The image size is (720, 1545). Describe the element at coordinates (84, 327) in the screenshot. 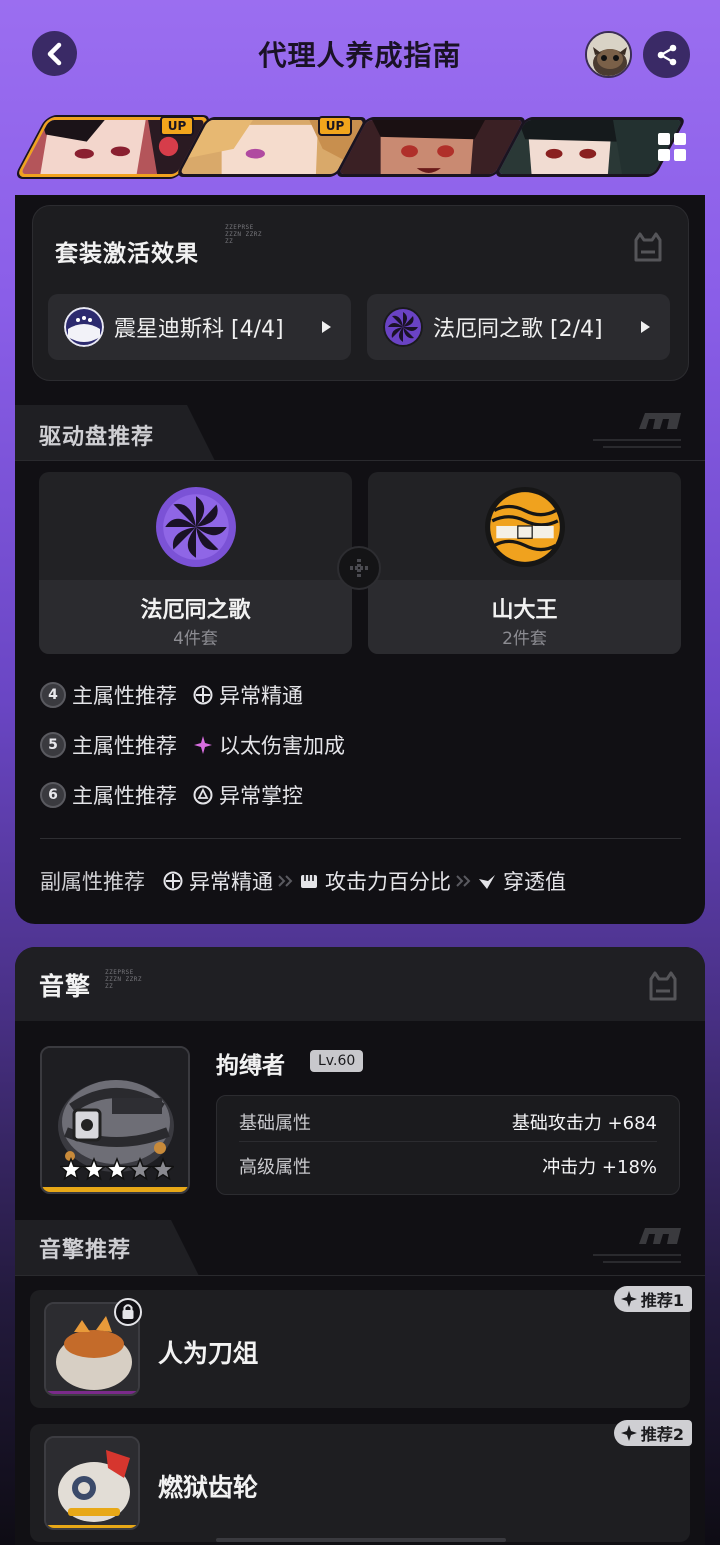

I see `disco-set-icon` at that location.